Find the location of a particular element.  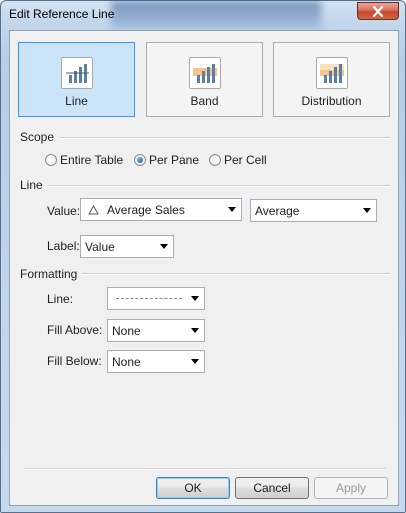

scope-divider is located at coordinates (225, 138).